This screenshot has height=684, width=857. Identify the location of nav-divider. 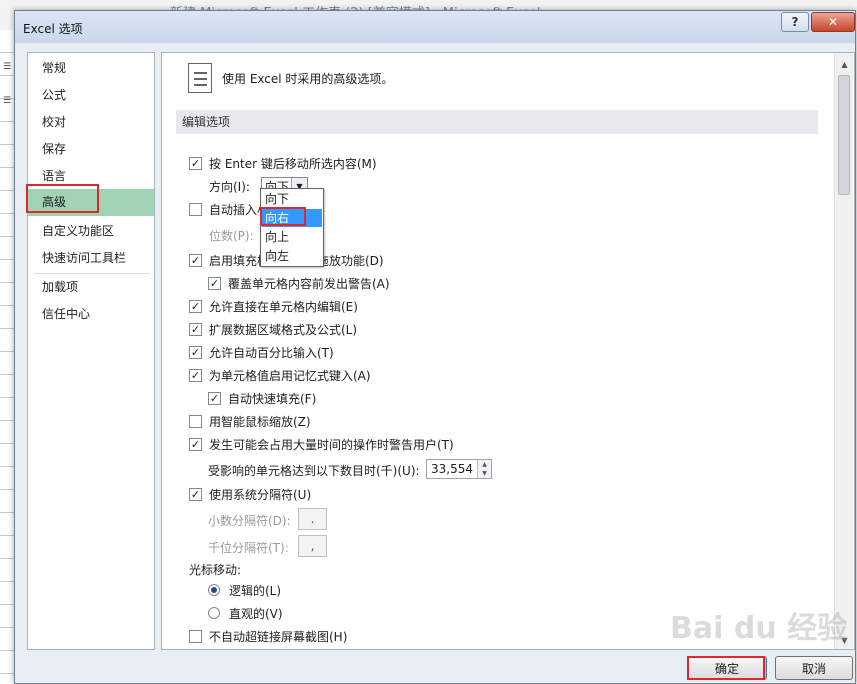
(92, 273).